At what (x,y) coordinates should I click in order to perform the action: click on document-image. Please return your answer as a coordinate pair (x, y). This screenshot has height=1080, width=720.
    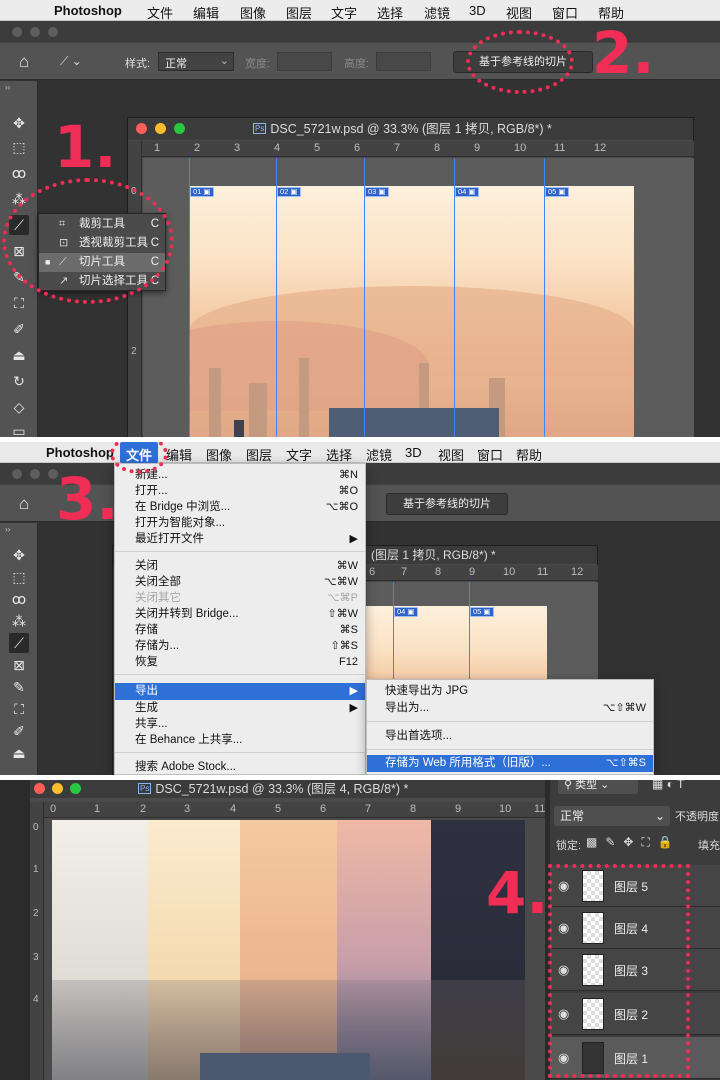
    Looking at the image, I should click on (411, 311).